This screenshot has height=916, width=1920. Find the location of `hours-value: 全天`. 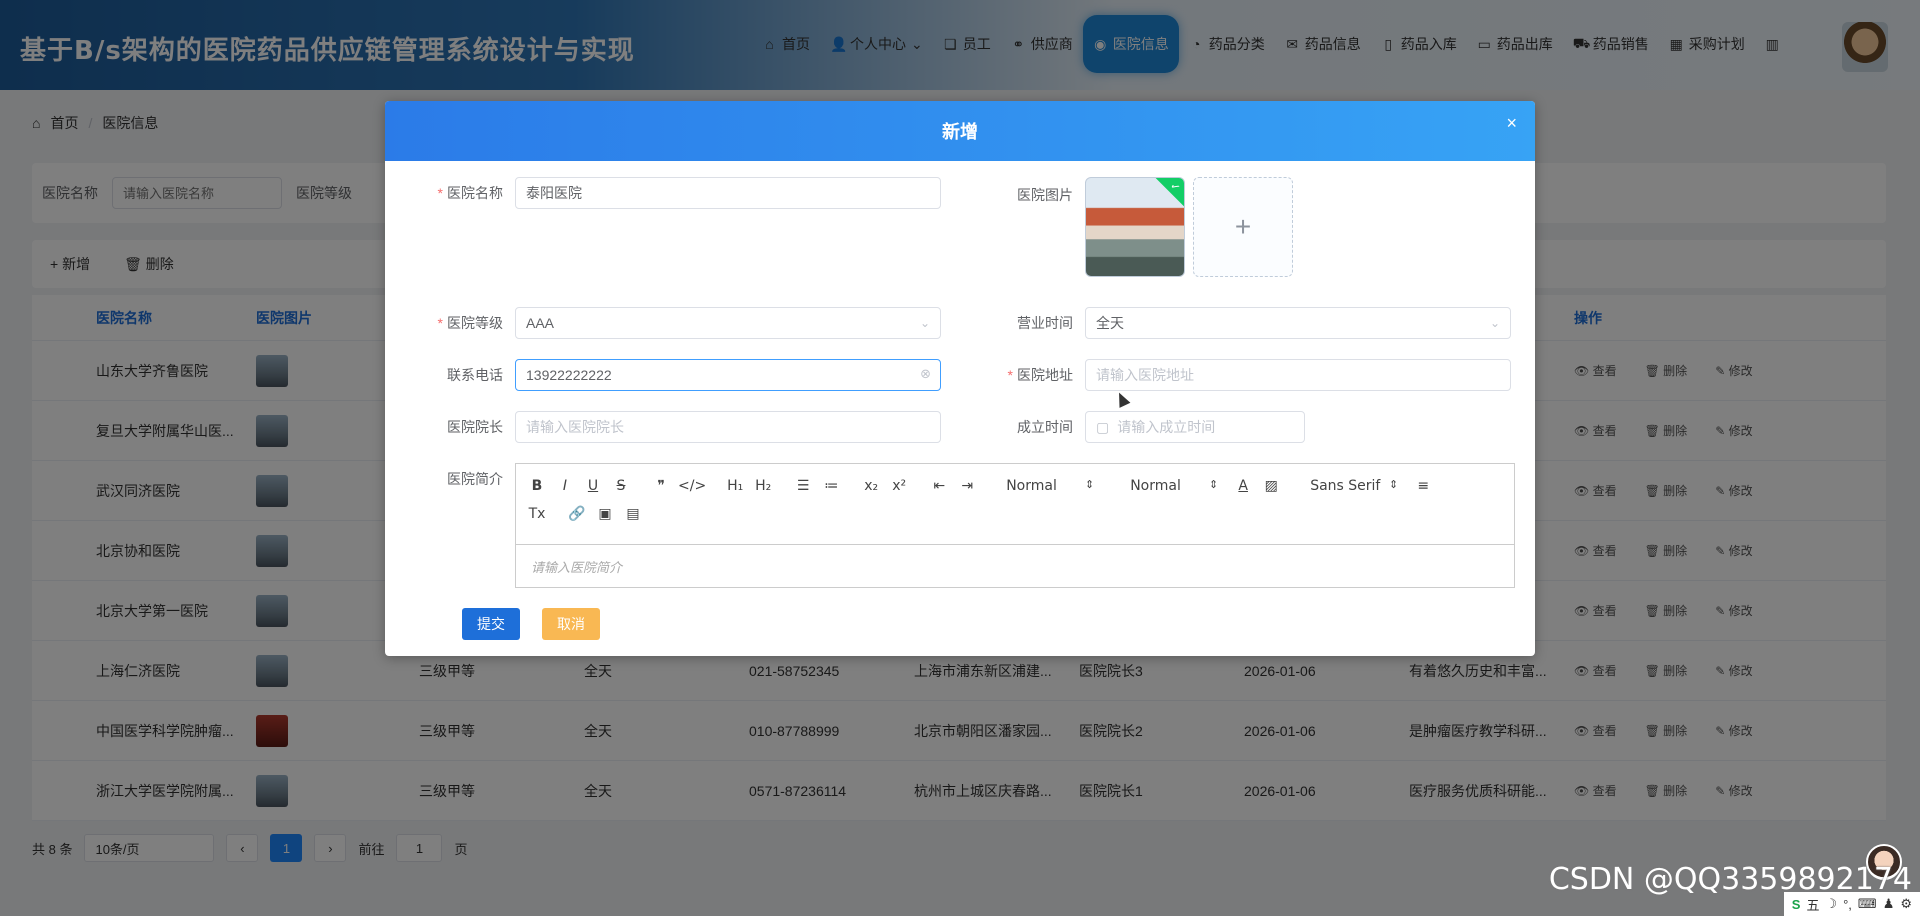

hours-value: 全天 is located at coordinates (1110, 323).